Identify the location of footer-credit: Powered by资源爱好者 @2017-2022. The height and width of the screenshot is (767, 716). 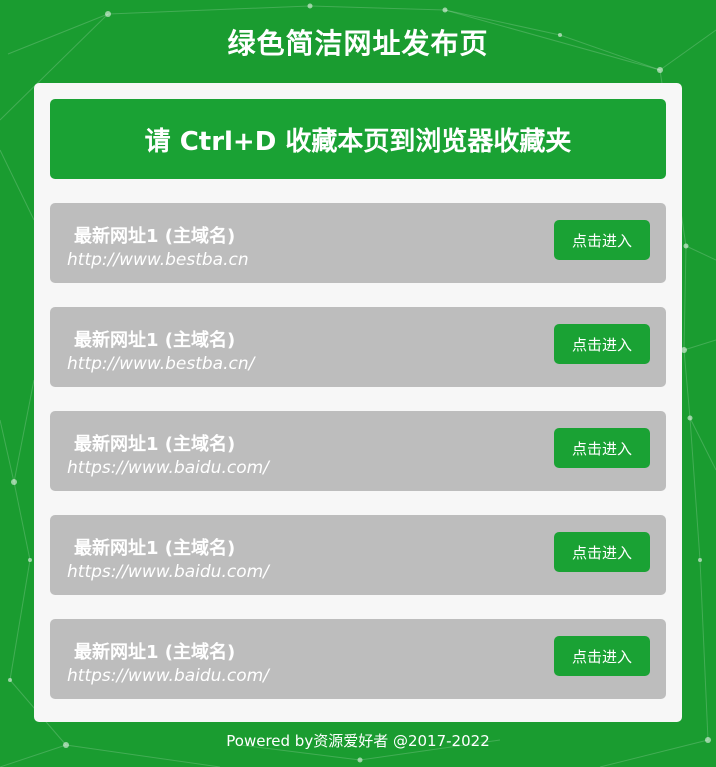
(358, 741).